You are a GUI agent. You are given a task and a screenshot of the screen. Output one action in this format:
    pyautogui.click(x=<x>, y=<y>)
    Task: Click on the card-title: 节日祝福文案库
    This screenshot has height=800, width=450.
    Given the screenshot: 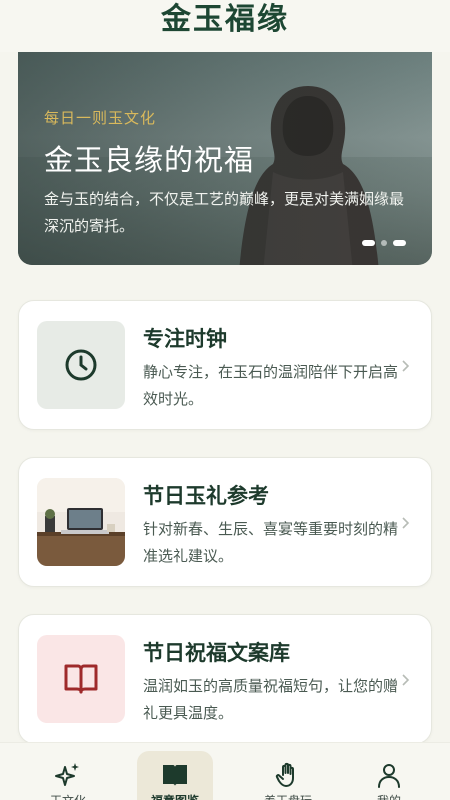 What is the action you would take?
    pyautogui.click(x=216, y=652)
    